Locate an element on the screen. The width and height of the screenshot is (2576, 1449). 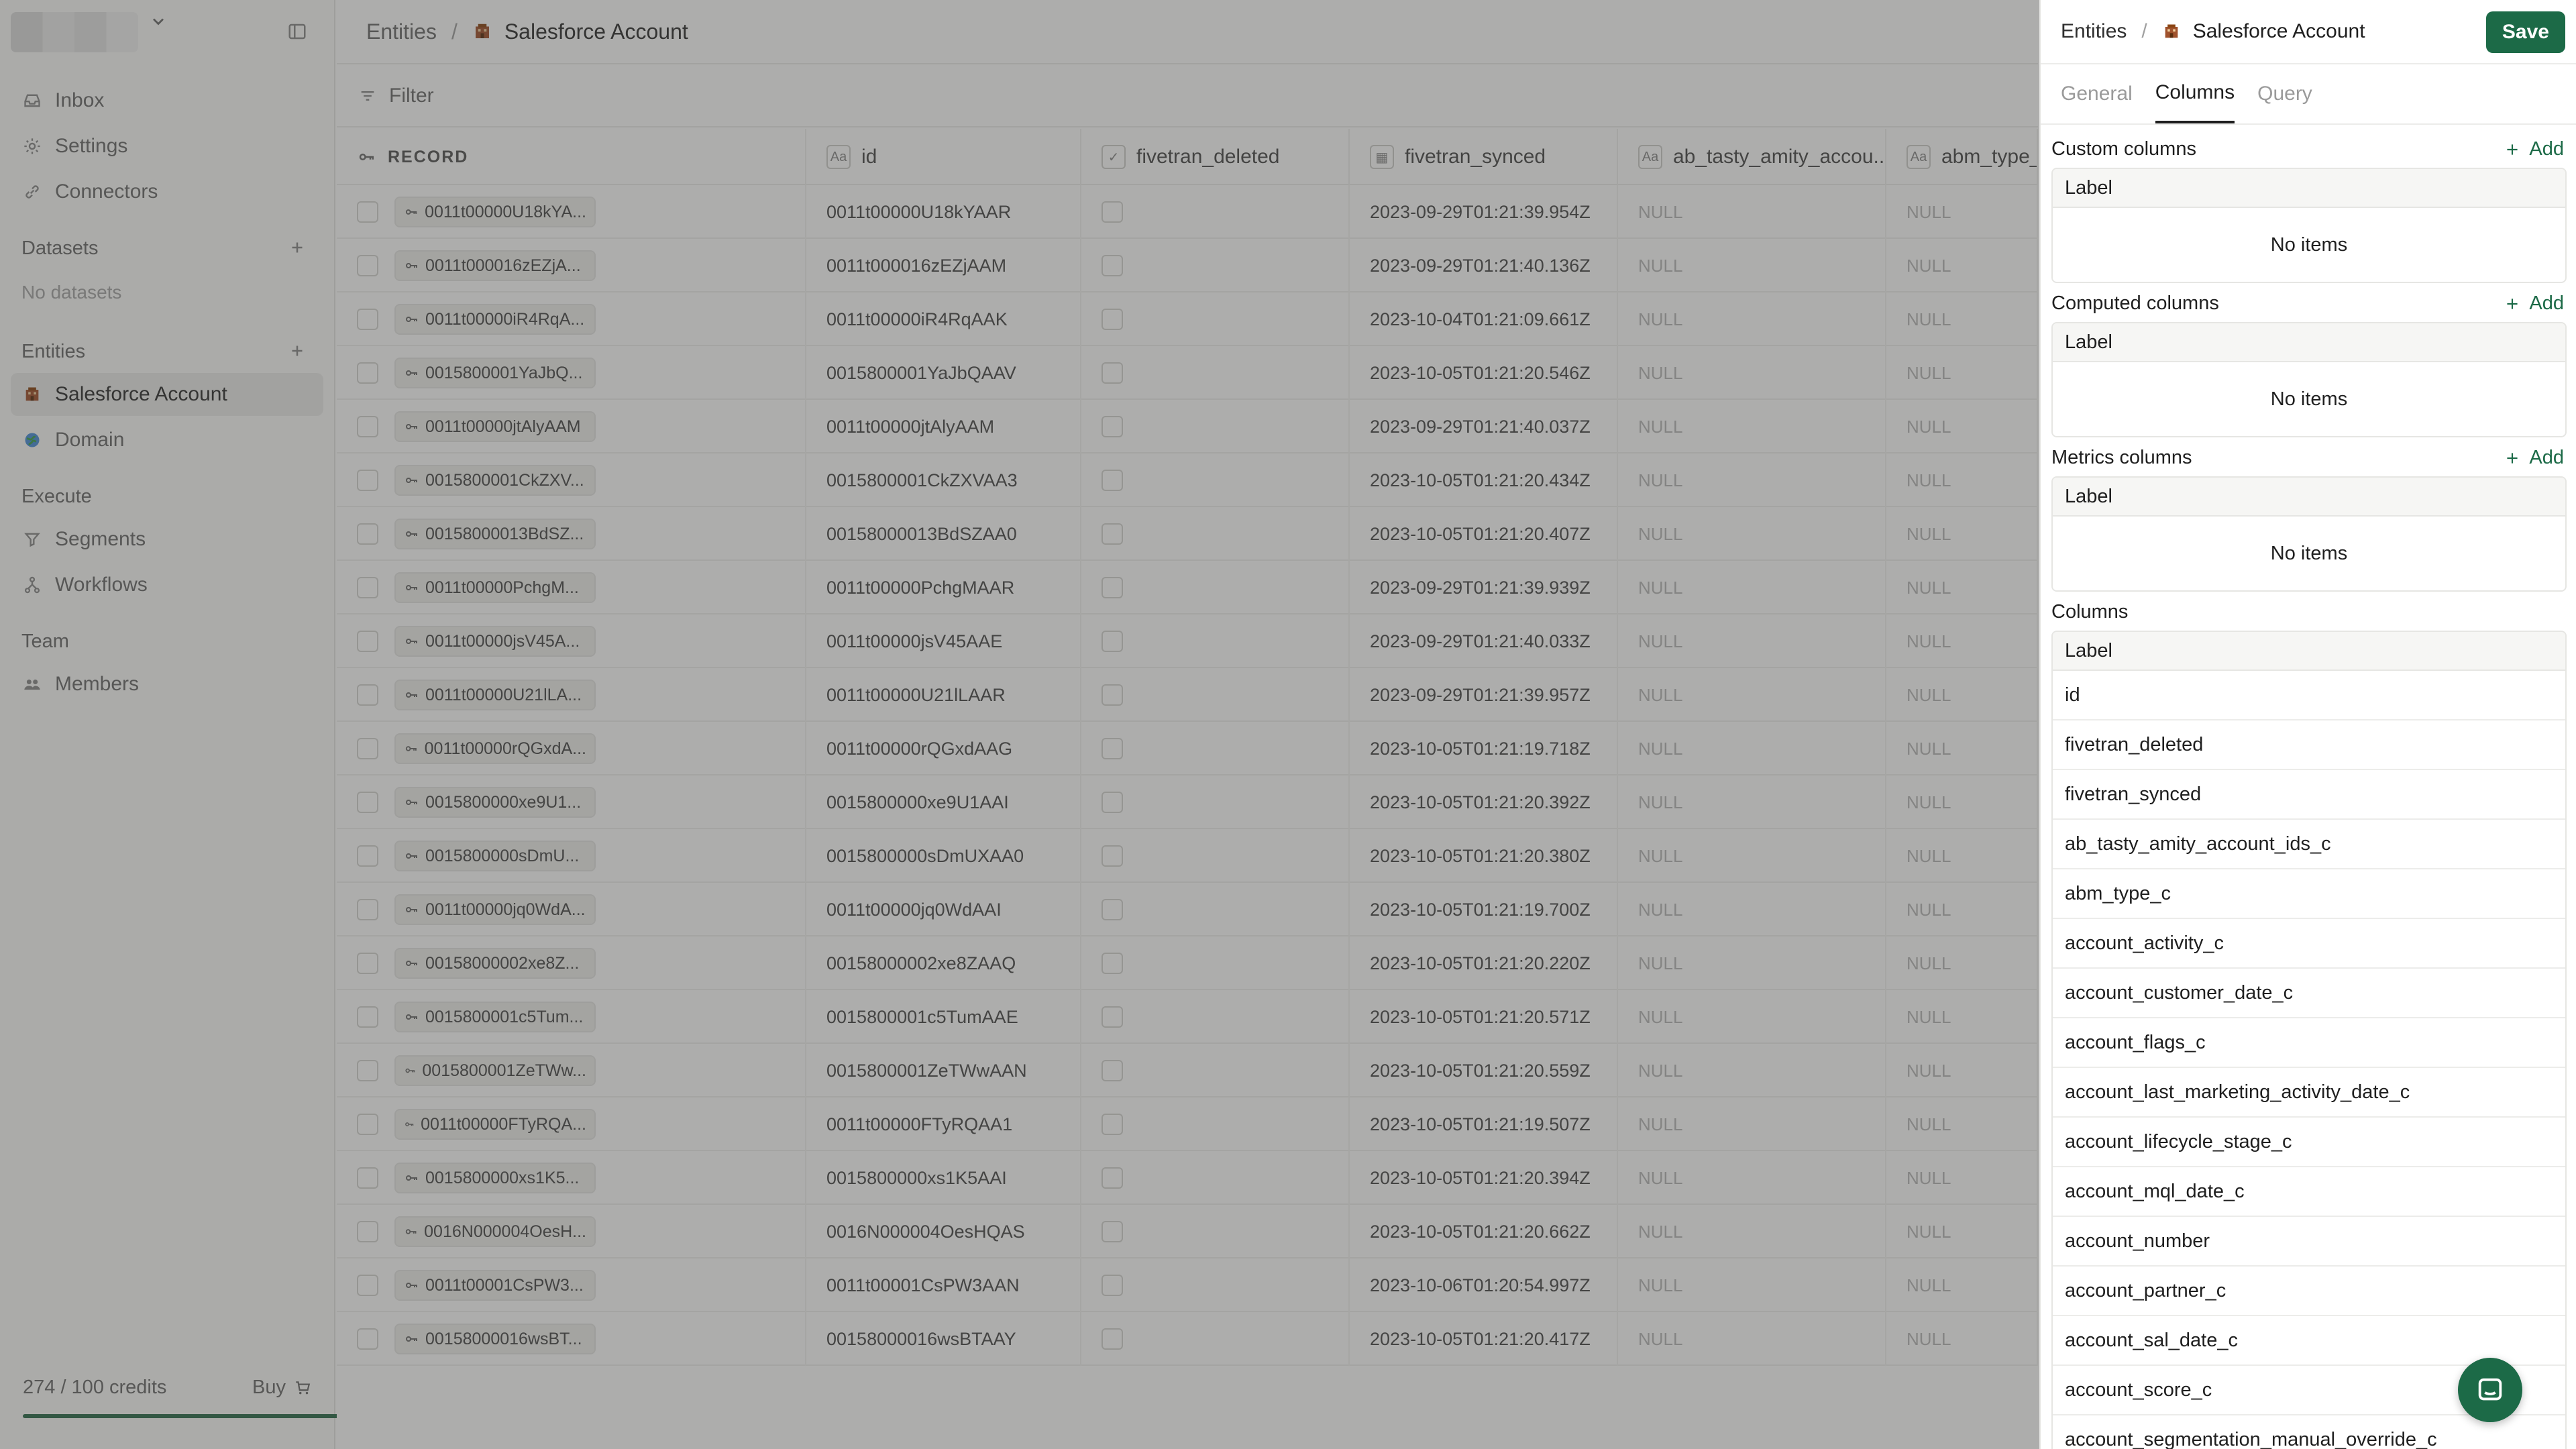
column-list-item: id is located at coordinates (2309, 695).